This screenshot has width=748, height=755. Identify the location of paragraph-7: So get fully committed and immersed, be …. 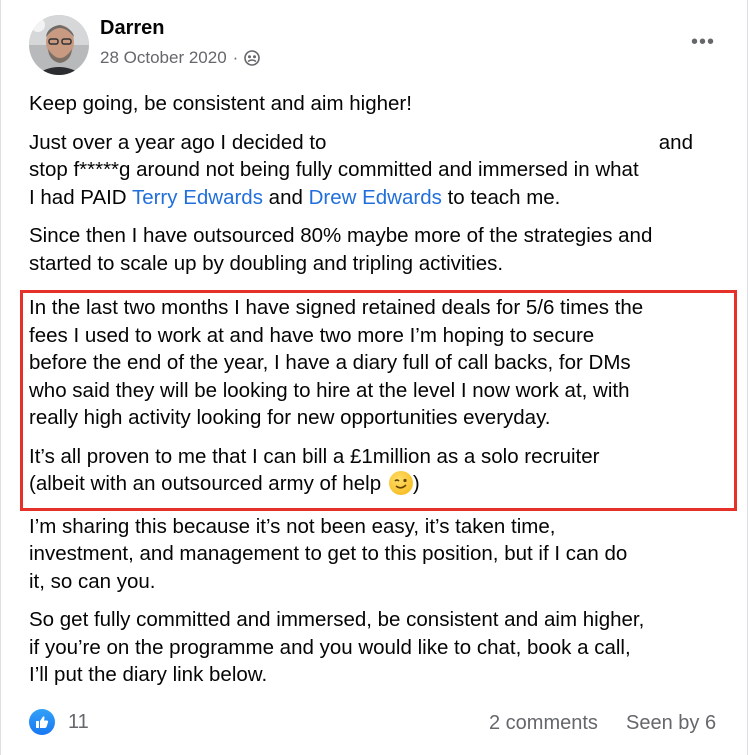
(381, 647).